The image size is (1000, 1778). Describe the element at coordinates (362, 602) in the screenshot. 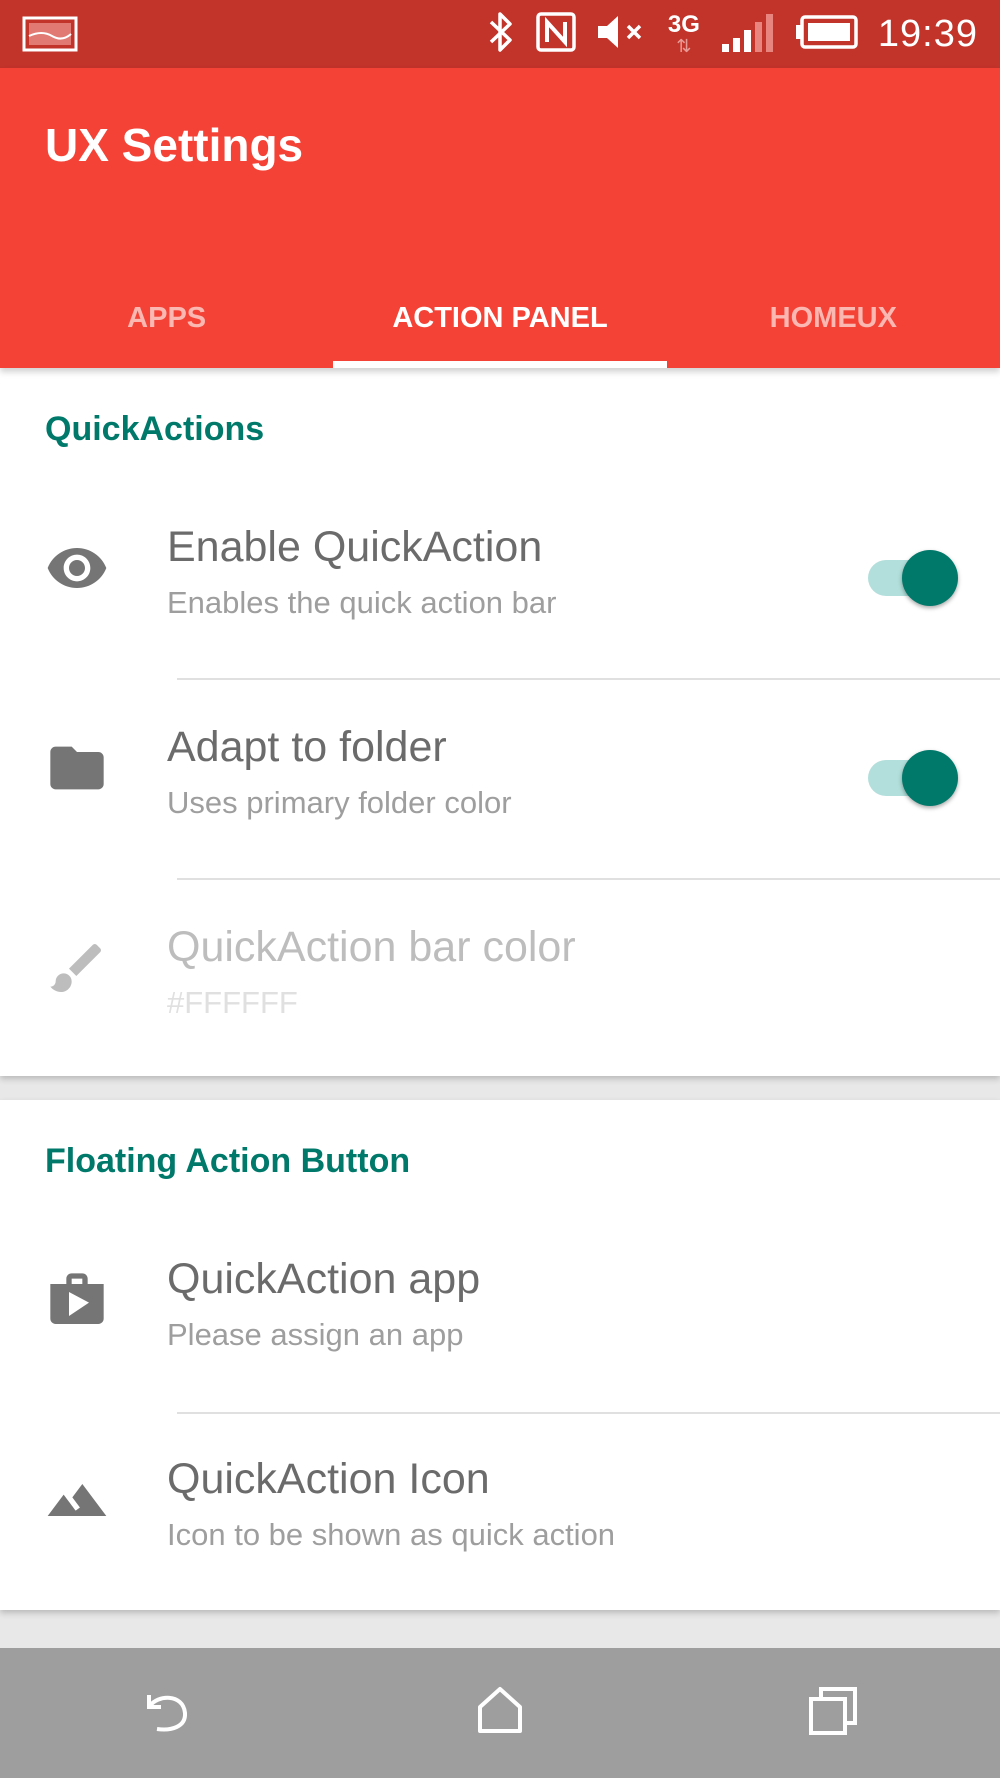

I see `setting-subtitle: Enables the quick action bar` at that location.